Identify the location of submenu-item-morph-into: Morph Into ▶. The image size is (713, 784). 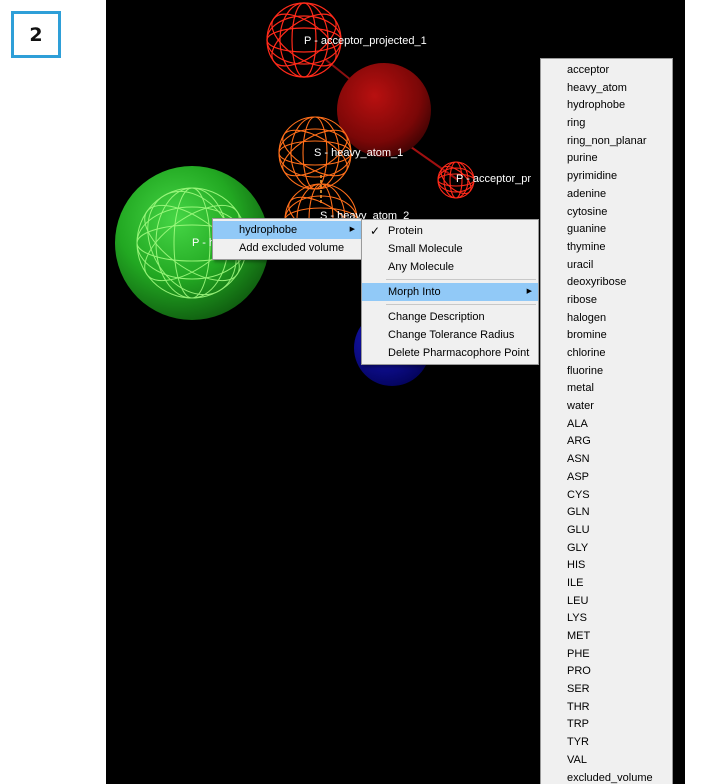
(450, 292).